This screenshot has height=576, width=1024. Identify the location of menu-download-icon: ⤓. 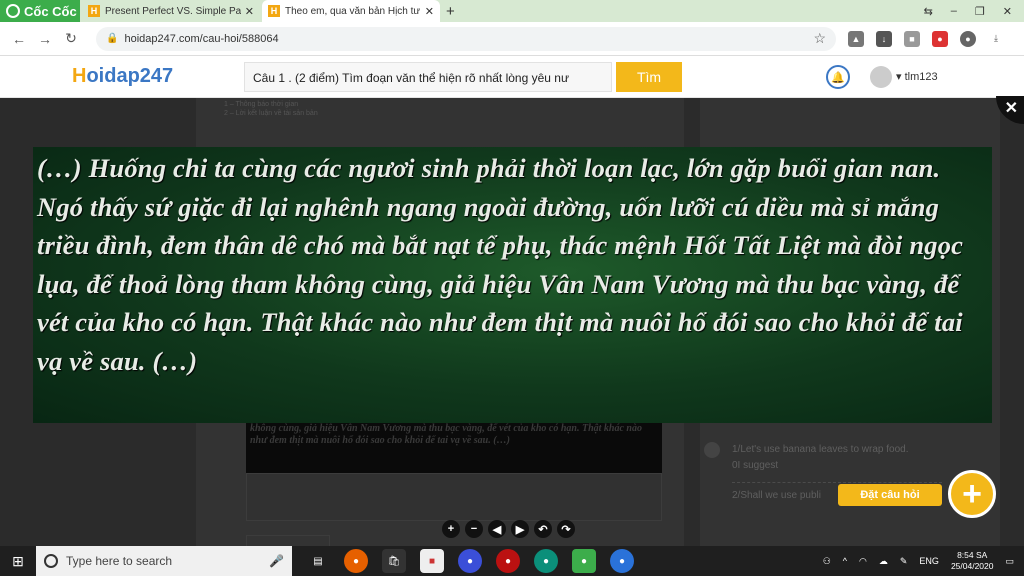
(996, 38).